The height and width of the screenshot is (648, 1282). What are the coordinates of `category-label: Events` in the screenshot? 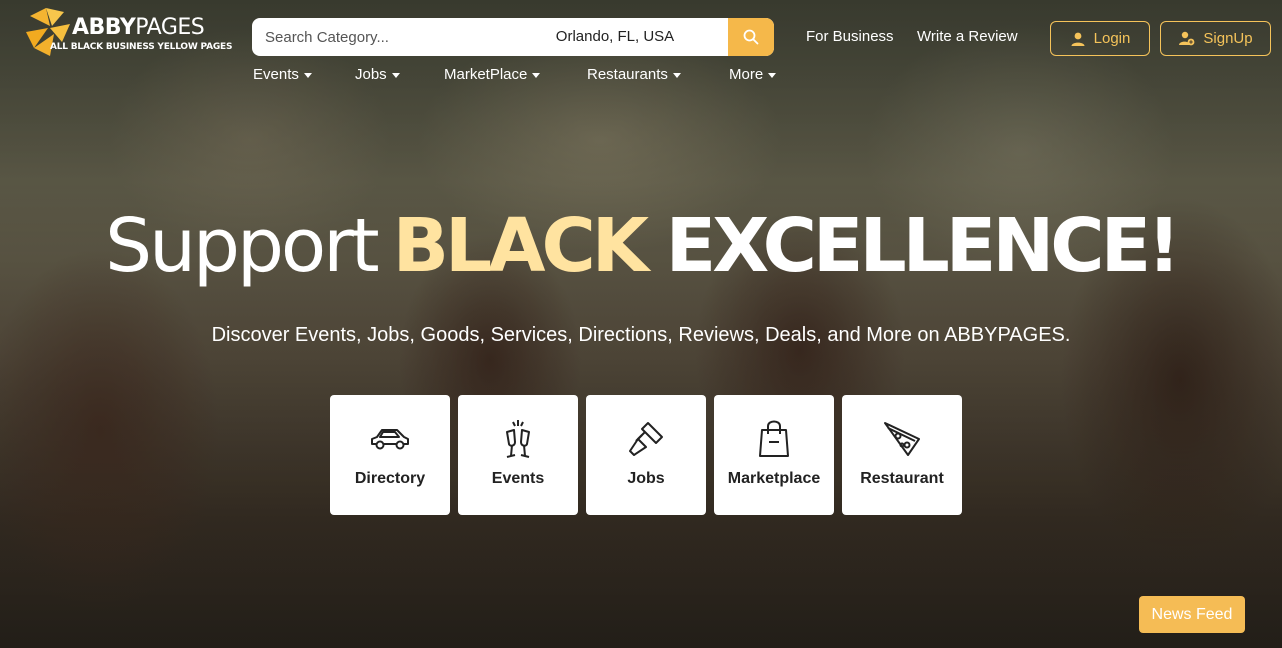 It's located at (518, 478).